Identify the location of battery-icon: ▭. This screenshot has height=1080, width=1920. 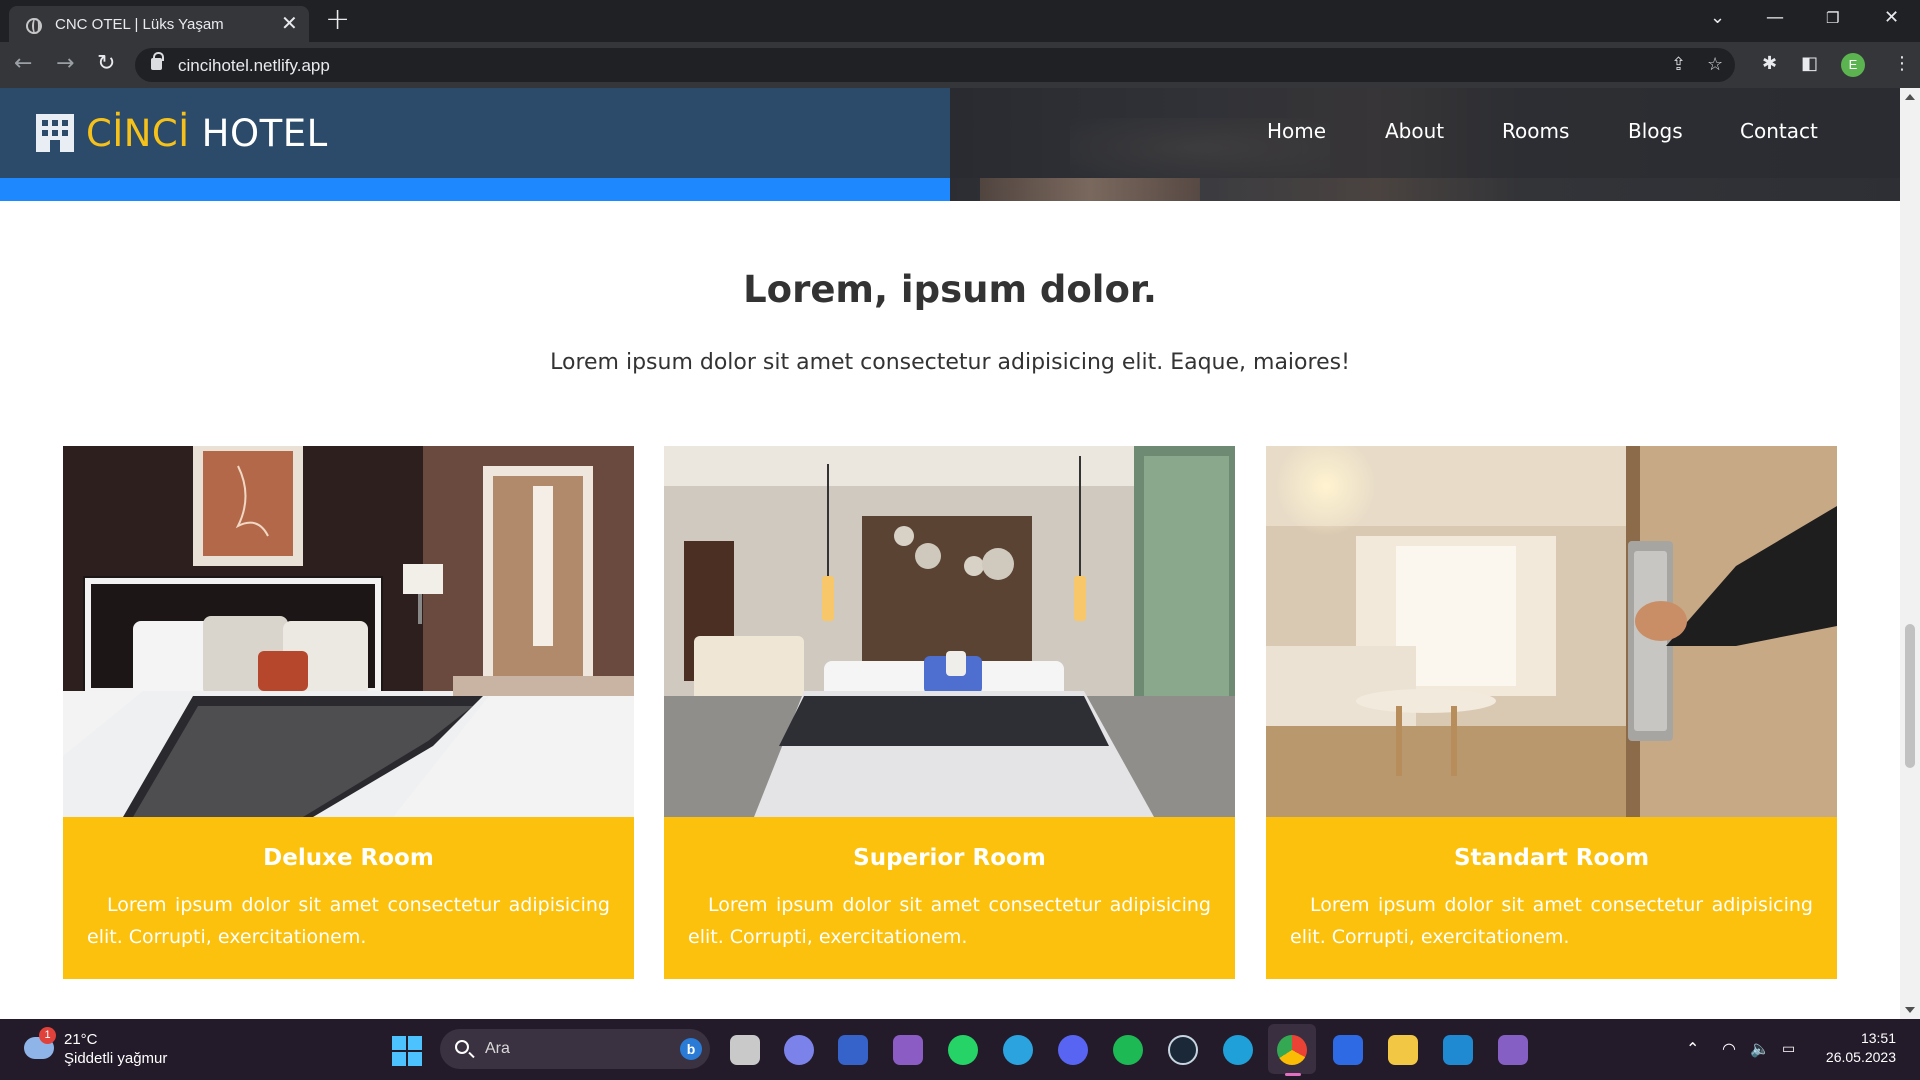
(1788, 1049).